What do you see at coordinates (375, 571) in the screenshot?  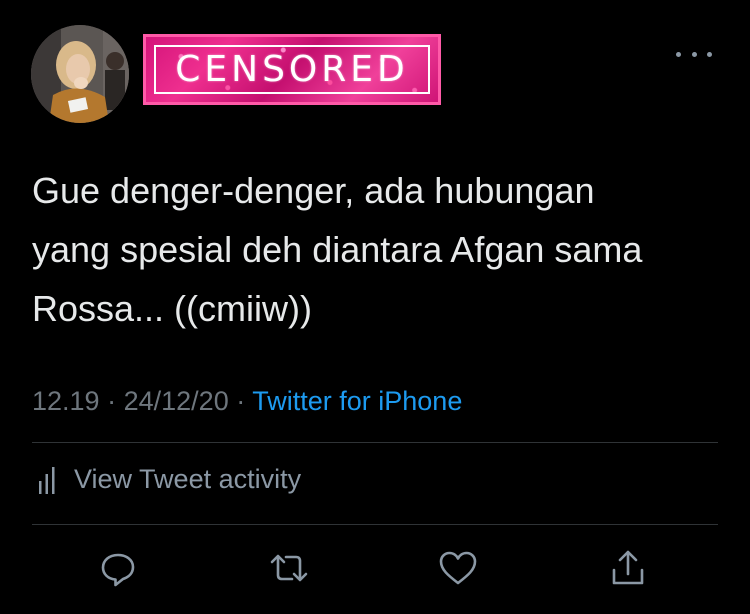 I see `tweet-action-bar` at bounding box center [375, 571].